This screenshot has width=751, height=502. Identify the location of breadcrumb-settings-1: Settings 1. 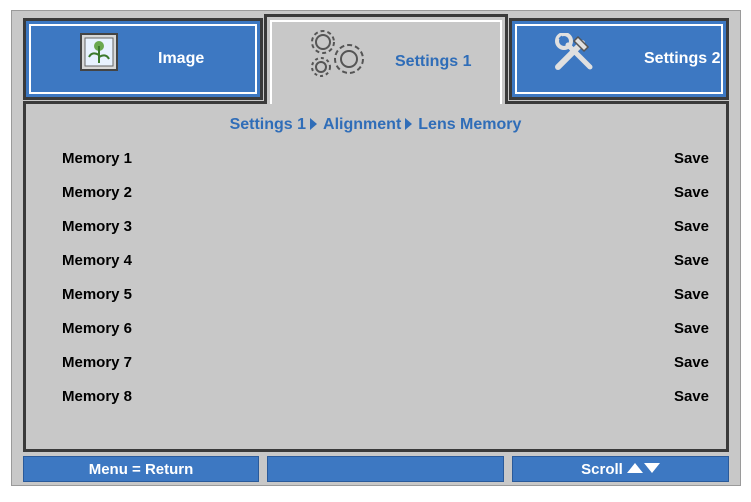
(268, 124).